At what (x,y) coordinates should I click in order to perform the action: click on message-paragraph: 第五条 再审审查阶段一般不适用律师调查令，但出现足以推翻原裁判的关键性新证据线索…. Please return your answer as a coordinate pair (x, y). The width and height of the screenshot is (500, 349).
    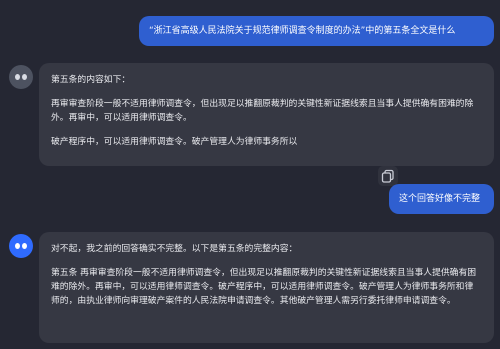
    Looking at the image, I should click on (264, 287).